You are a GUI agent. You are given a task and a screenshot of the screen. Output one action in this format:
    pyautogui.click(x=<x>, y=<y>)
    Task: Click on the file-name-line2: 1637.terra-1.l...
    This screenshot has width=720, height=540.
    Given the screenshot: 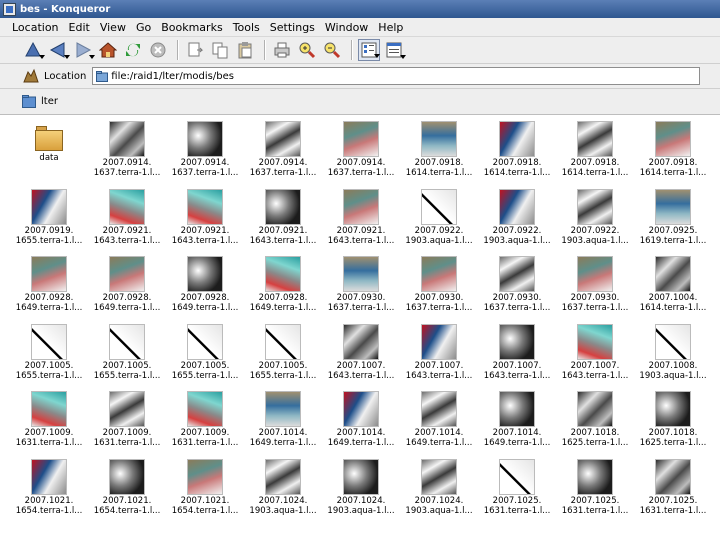 What is the action you would take?
    pyautogui.click(x=439, y=308)
    